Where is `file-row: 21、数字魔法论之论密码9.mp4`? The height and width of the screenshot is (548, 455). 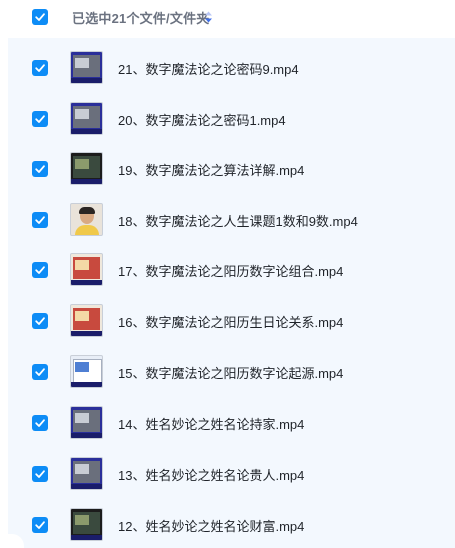
file-row: 21、数字魔法论之论密码9.mp4 is located at coordinates (227, 63).